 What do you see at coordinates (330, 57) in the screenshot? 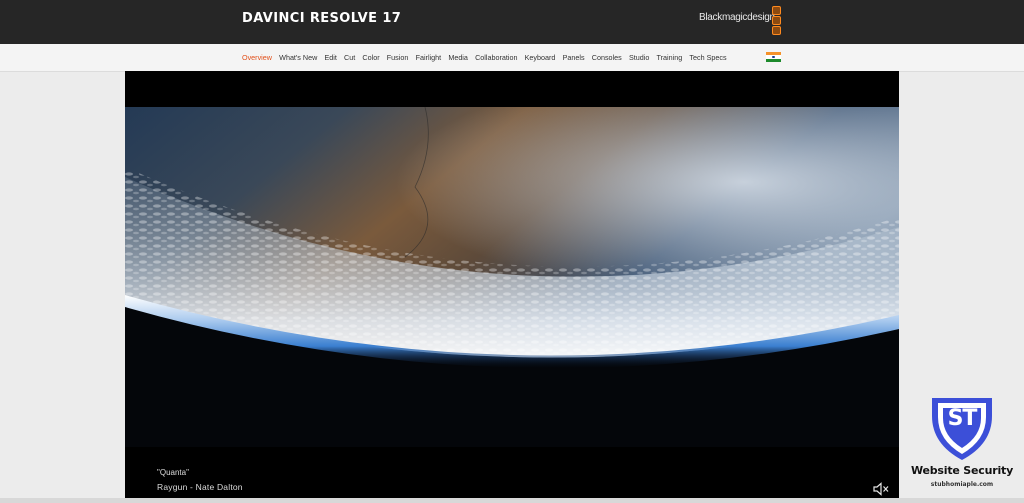
I see `subnav-item-edit: Edit` at bounding box center [330, 57].